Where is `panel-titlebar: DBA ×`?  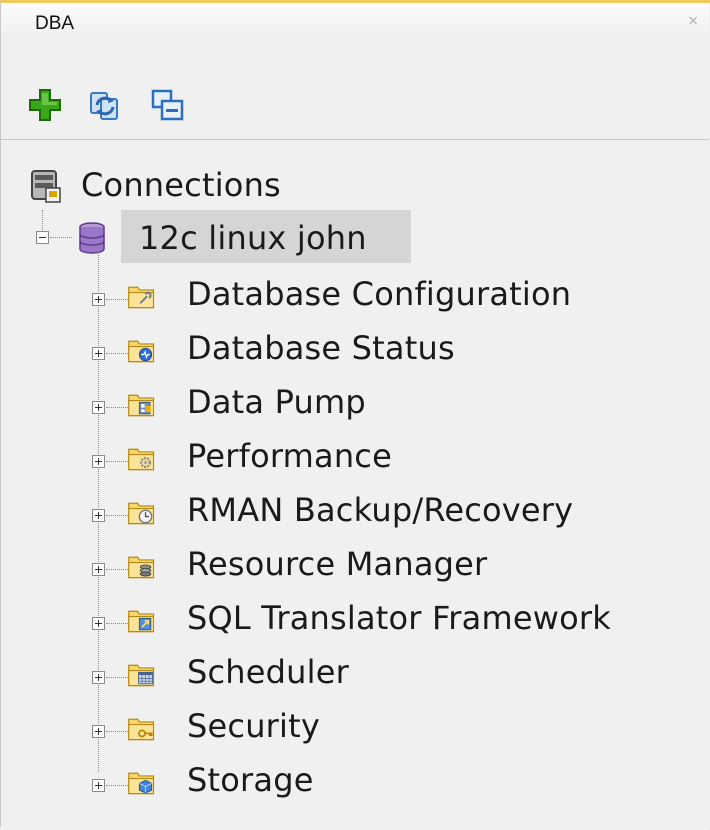 panel-titlebar: DBA × is located at coordinates (355, 23).